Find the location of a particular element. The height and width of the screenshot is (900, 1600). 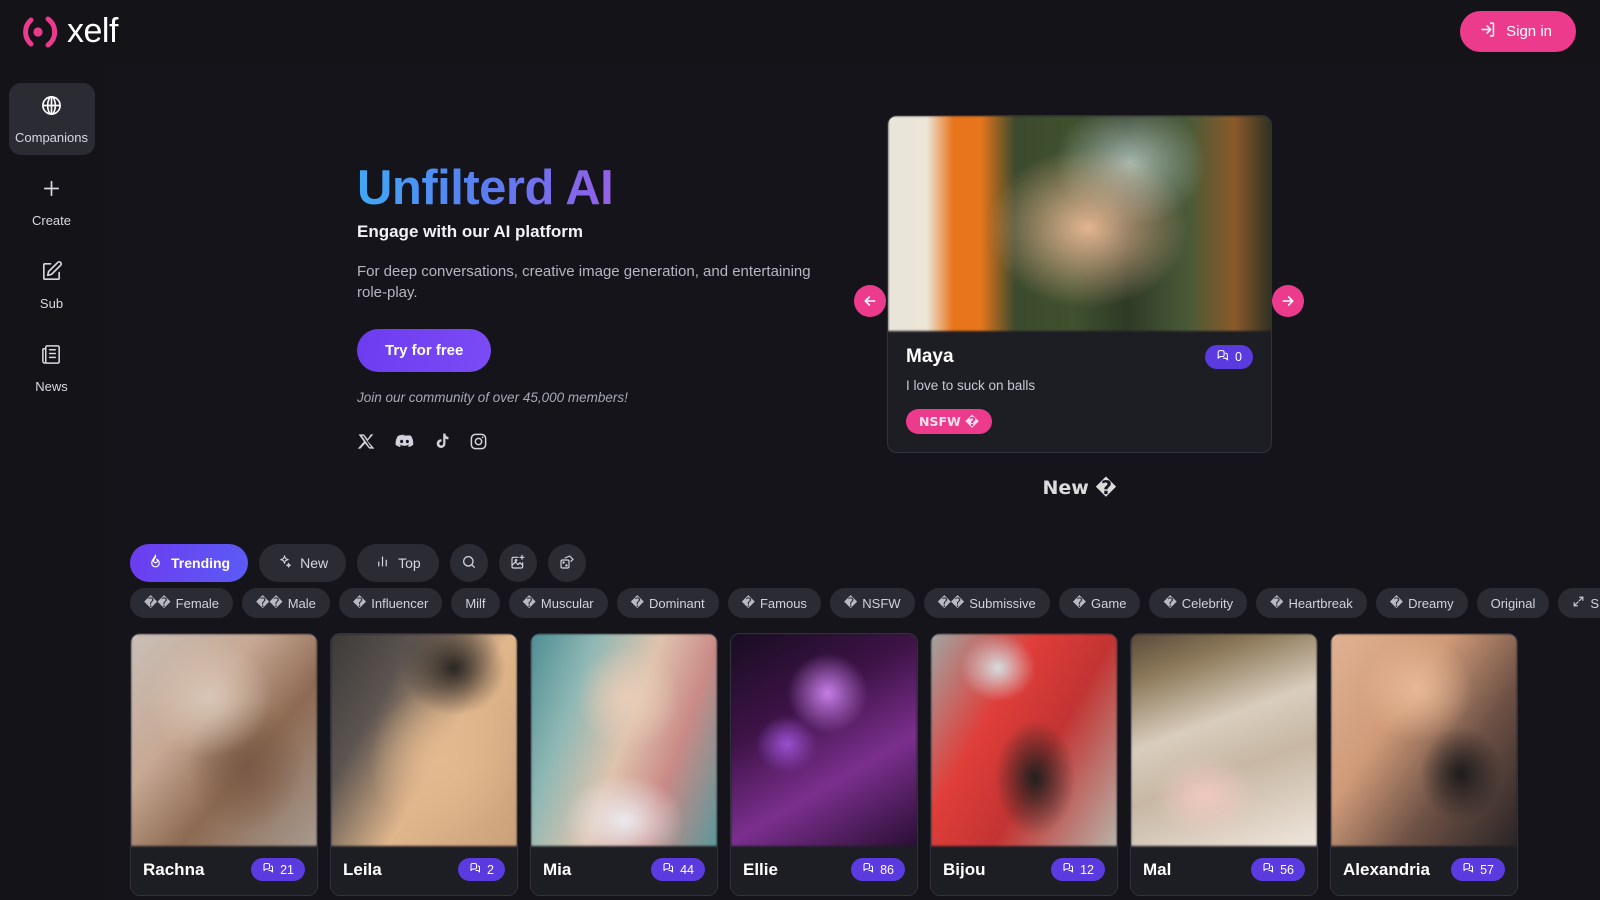

sidebar-item-create: Create is located at coordinates (52, 202).